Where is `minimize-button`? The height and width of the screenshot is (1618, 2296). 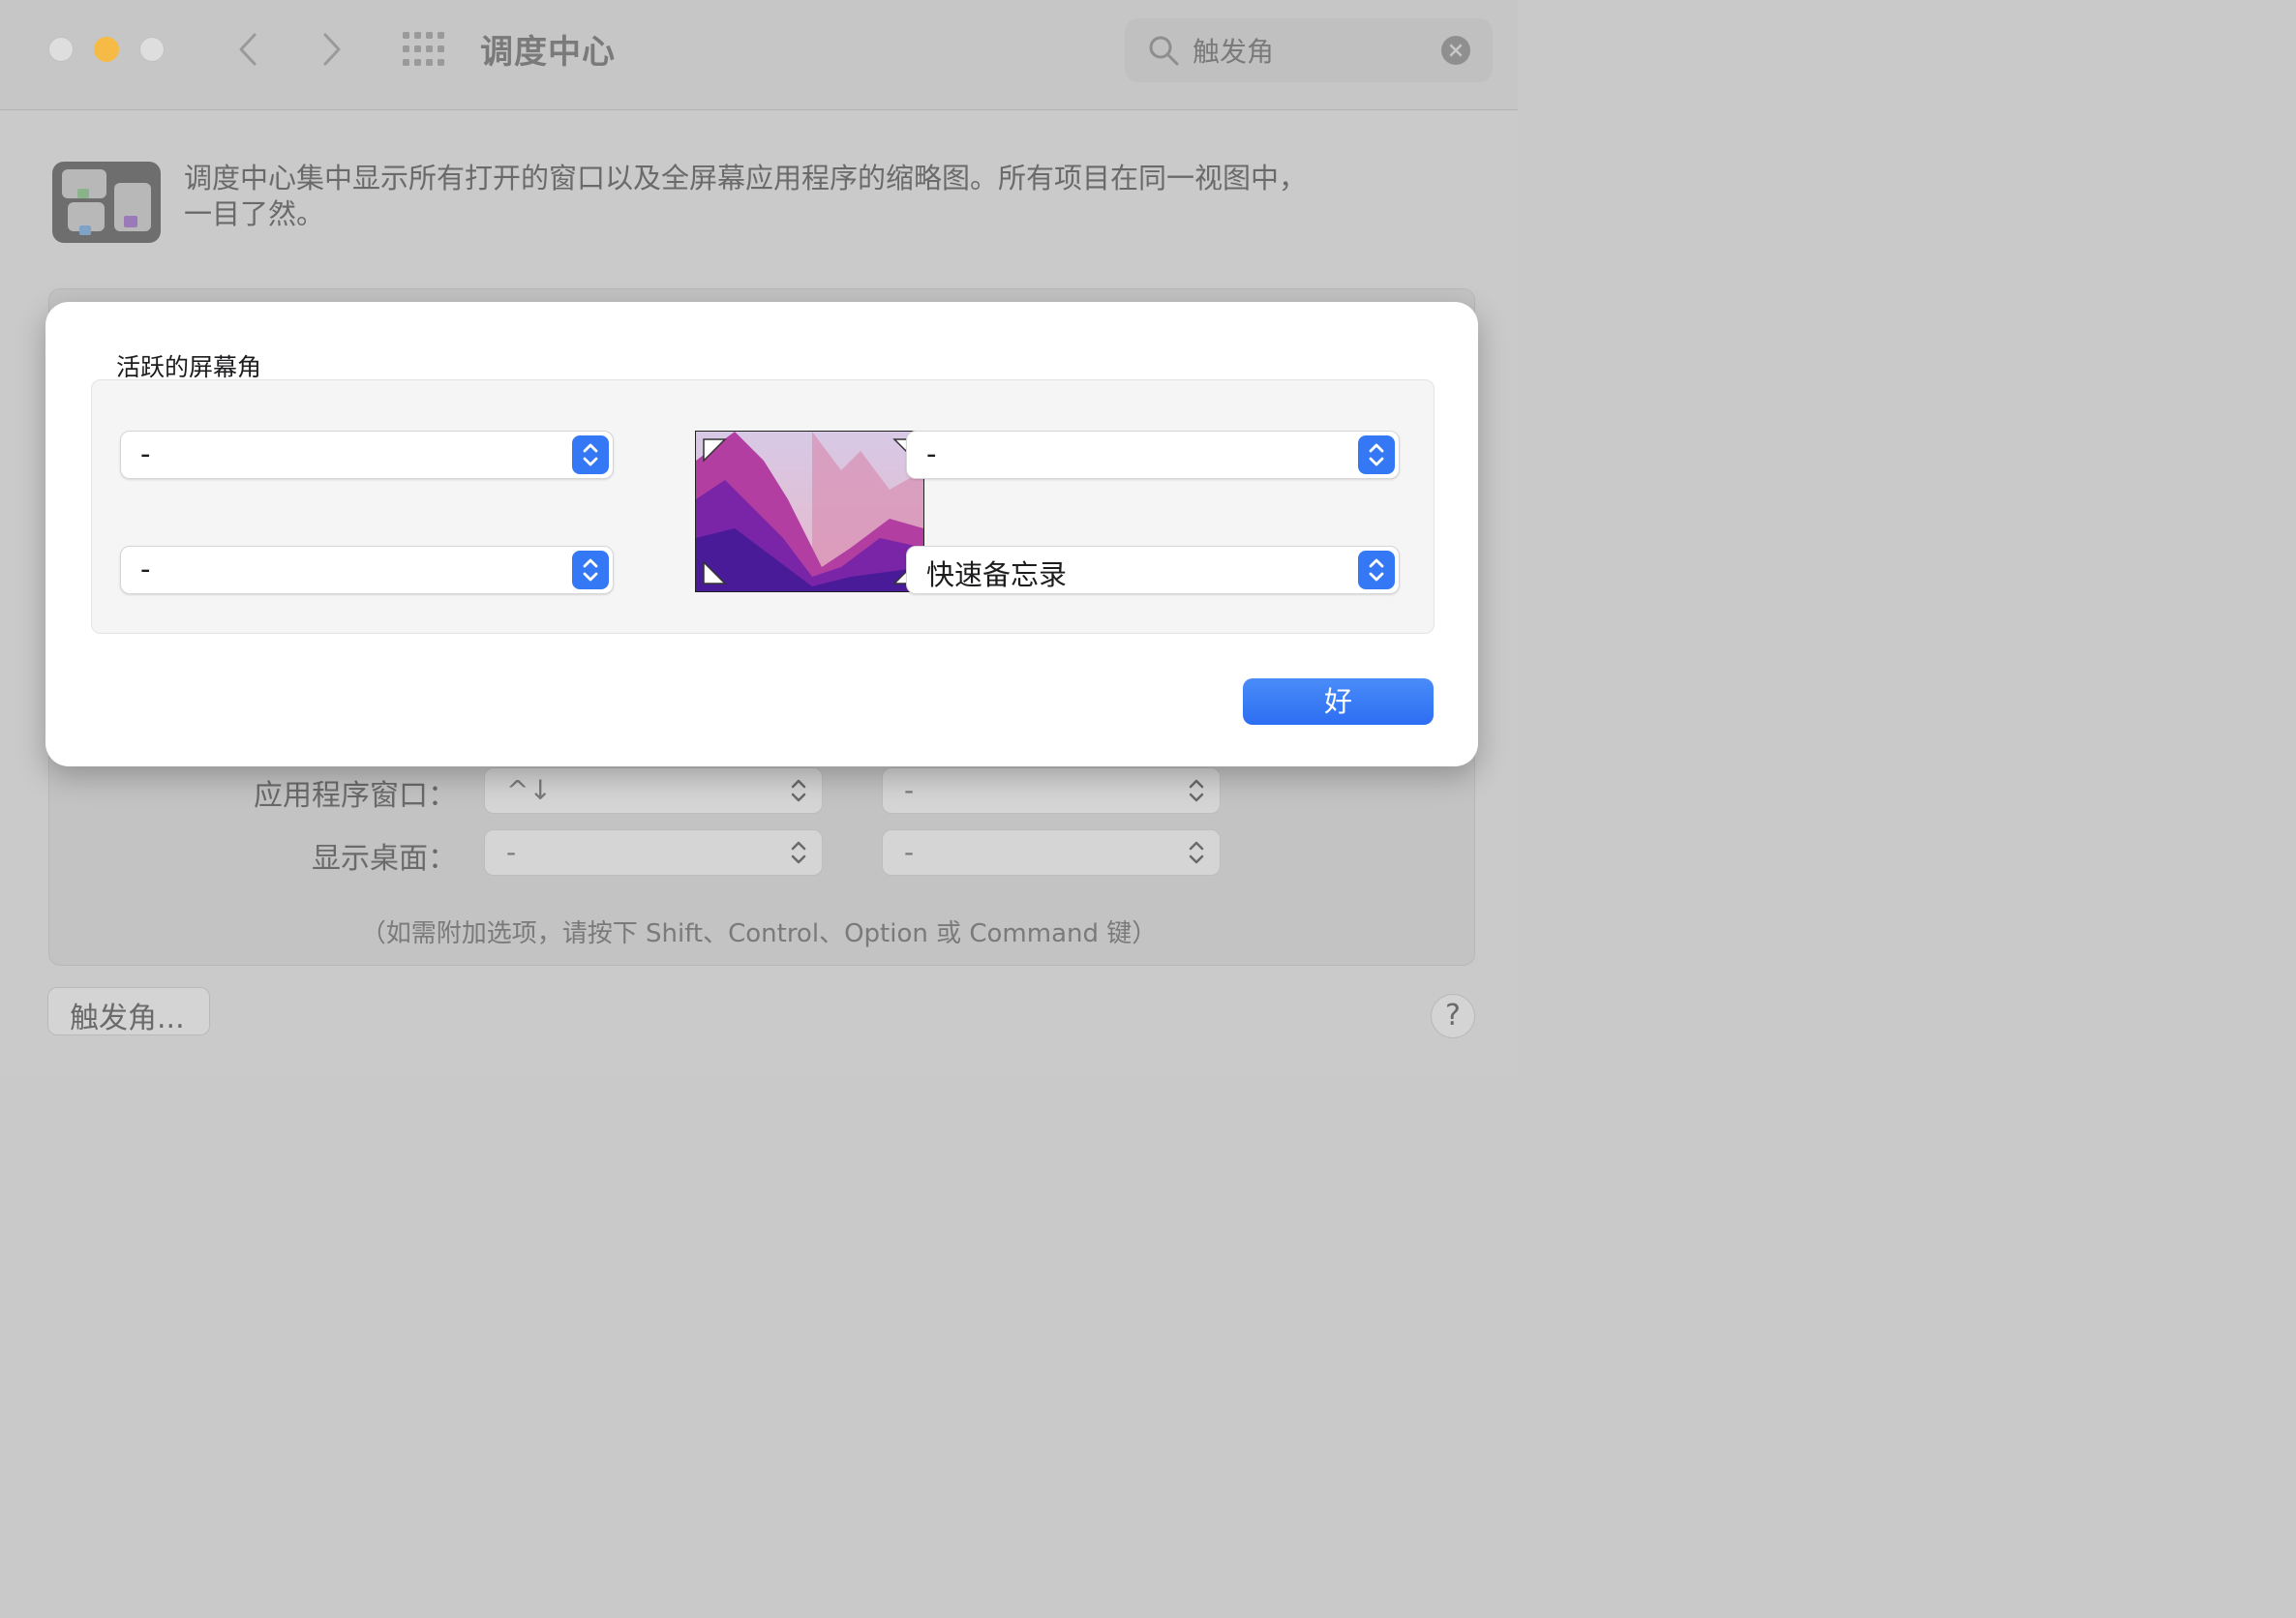 minimize-button is located at coordinates (107, 49).